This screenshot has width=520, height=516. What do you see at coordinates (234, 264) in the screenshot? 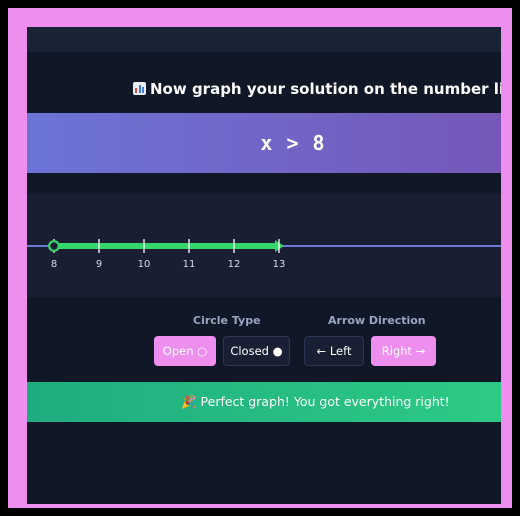
I see `tick-label: 12` at bounding box center [234, 264].